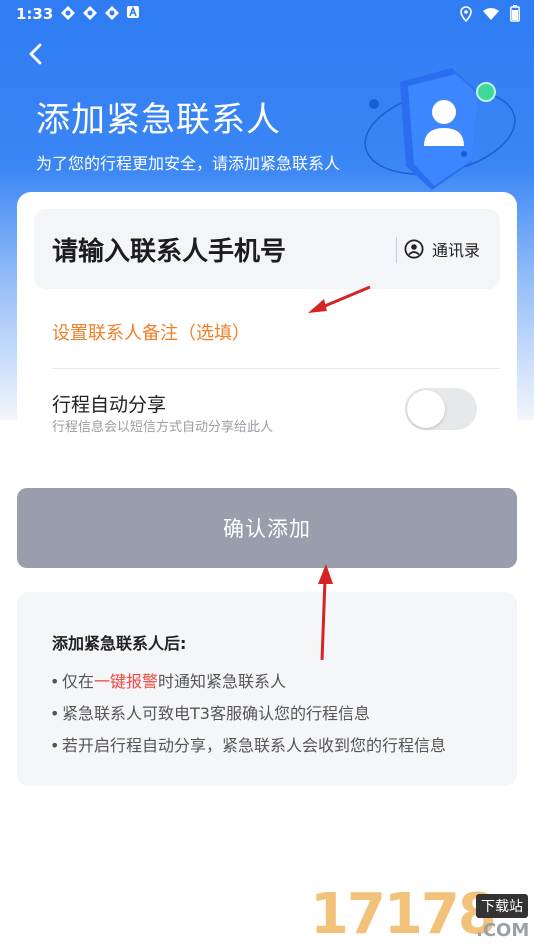  I want to click on wifi-icon, so click(491, 13).